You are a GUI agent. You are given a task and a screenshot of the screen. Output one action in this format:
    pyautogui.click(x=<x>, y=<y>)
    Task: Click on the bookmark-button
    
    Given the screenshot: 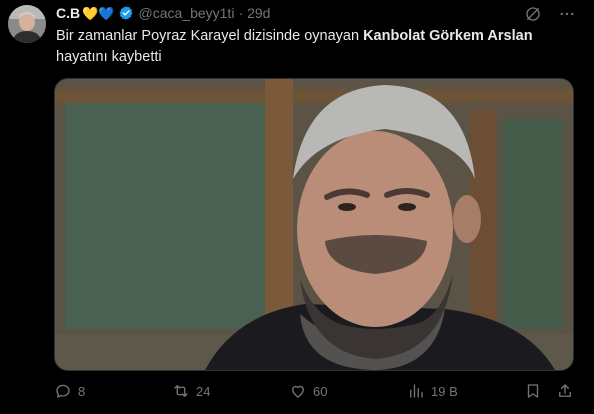 What is the action you would take?
    pyautogui.click(x=536, y=391)
    